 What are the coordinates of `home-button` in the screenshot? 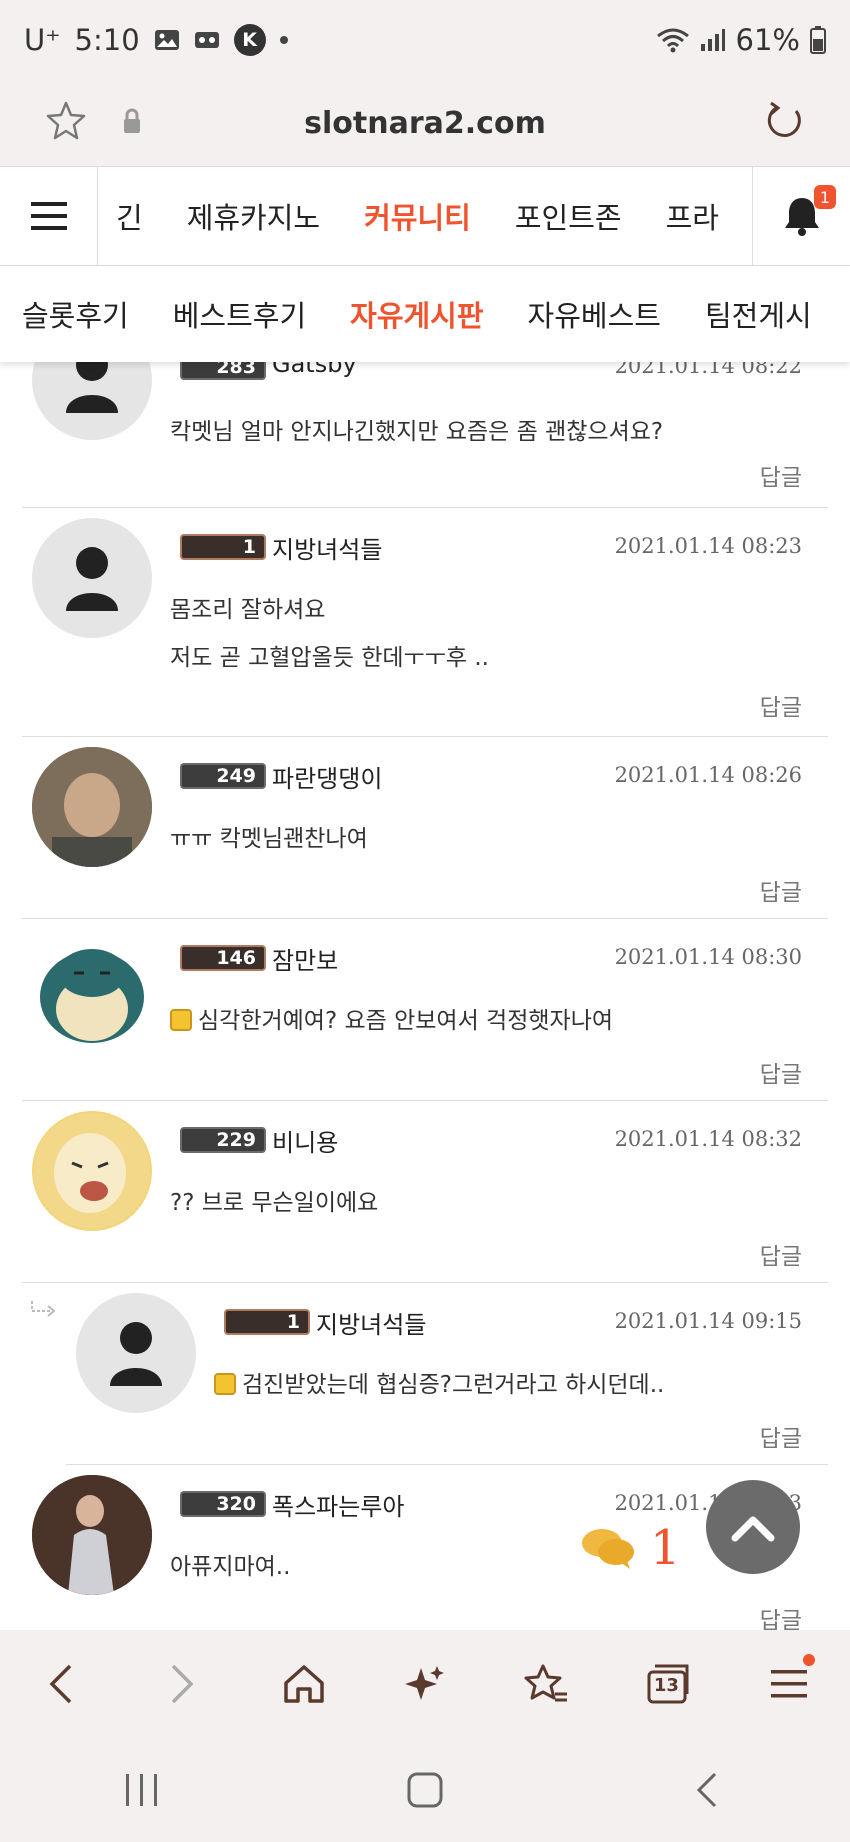 It's located at (304, 1684).